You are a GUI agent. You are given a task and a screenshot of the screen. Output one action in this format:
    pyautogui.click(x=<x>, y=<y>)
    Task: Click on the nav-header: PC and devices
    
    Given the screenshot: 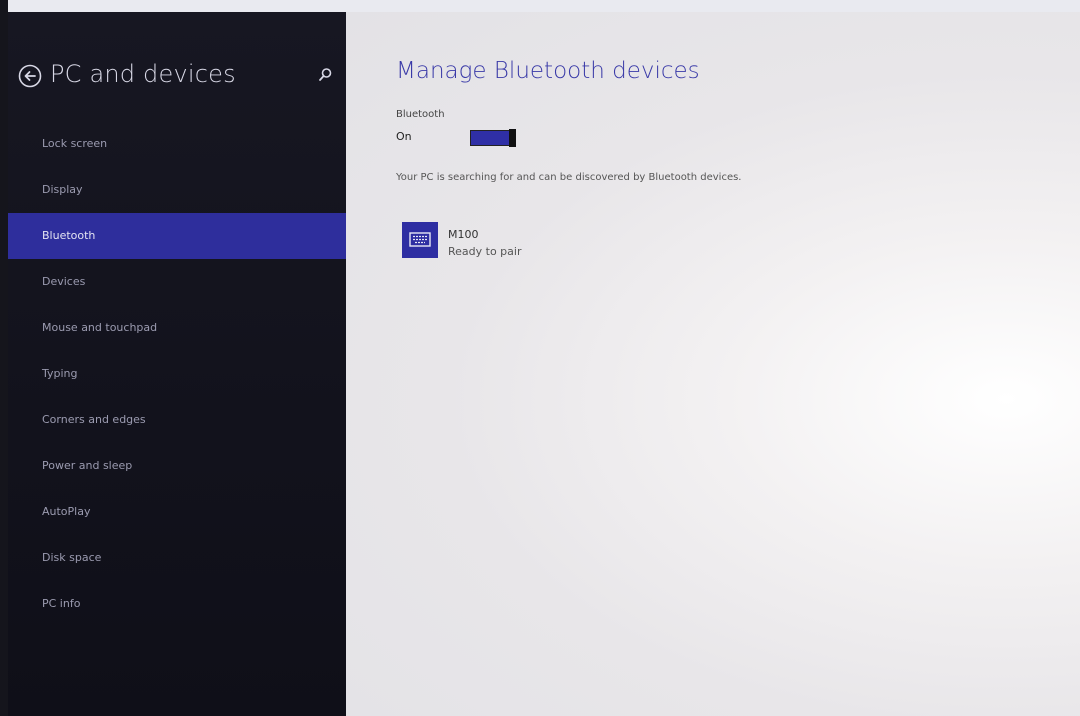 What is the action you would take?
    pyautogui.click(x=178, y=77)
    